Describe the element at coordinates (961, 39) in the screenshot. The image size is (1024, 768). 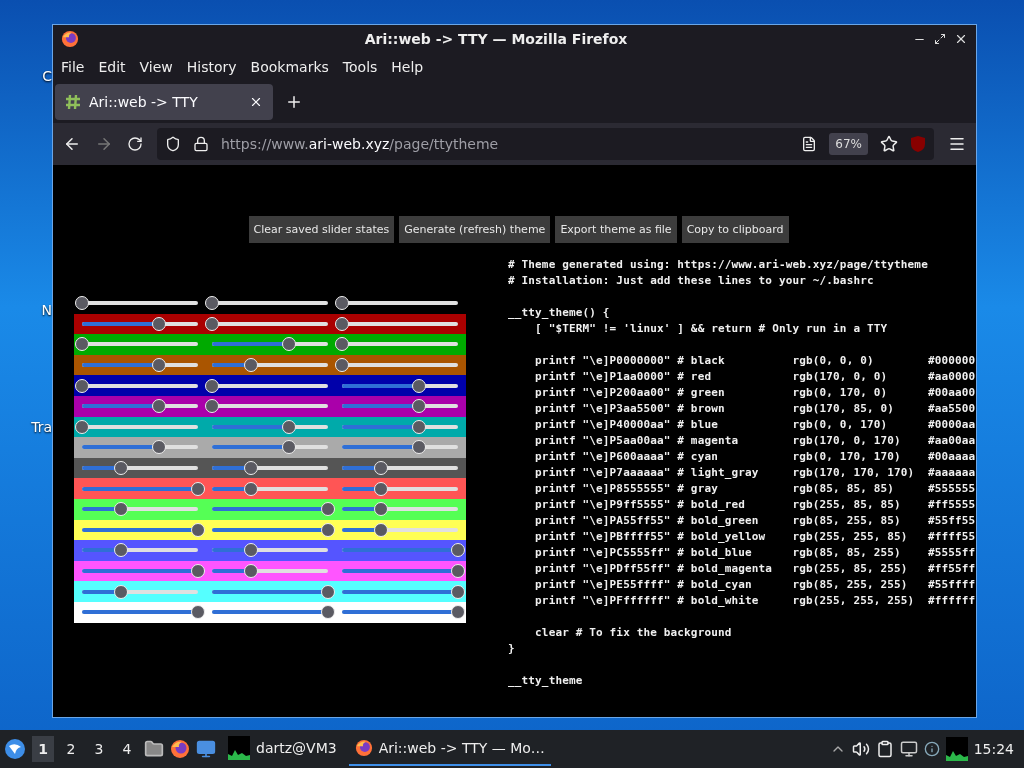
I see `close-icon` at that location.